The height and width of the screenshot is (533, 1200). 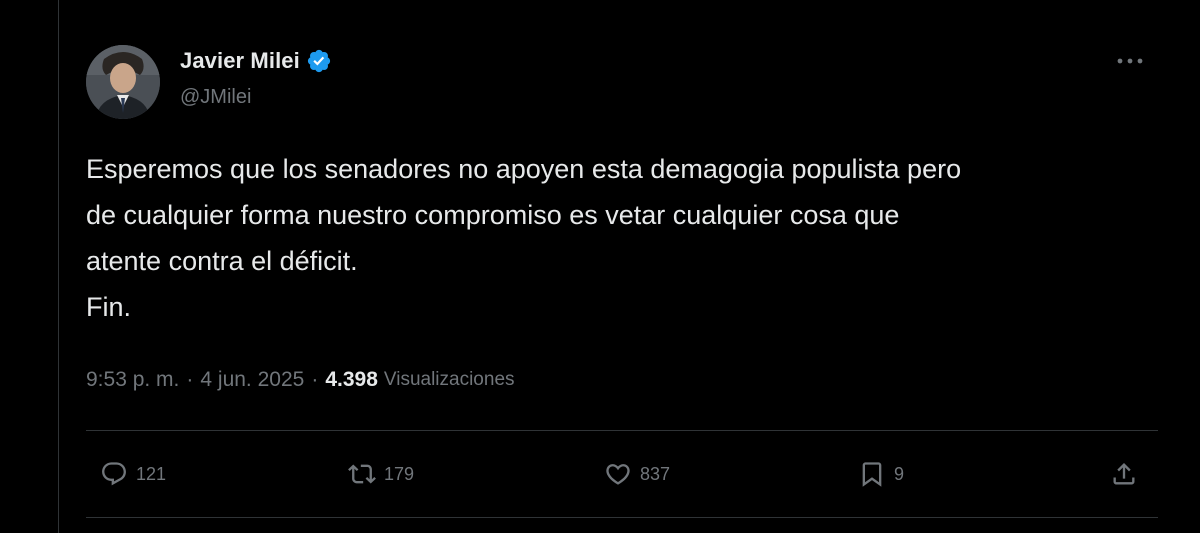 I want to click on tweet-date: 4 jun. 2025, so click(x=252, y=380).